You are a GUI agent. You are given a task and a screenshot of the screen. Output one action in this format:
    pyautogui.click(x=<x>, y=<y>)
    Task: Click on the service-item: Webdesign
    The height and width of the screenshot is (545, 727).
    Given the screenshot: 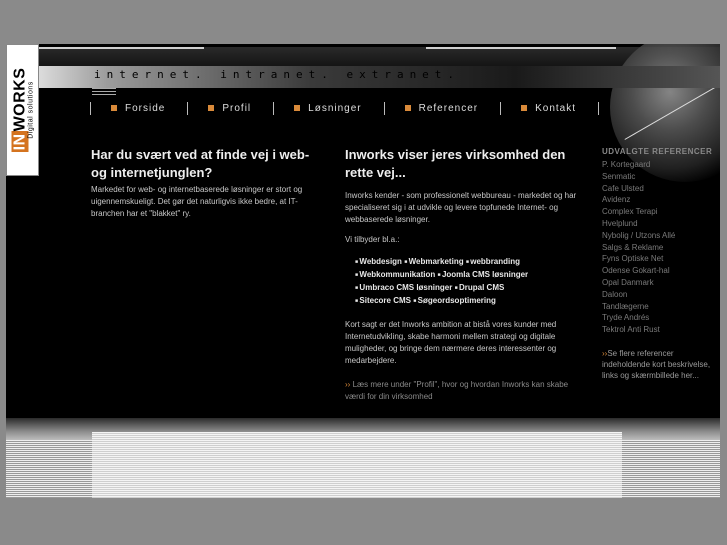 What is the action you would take?
    pyautogui.click(x=378, y=261)
    